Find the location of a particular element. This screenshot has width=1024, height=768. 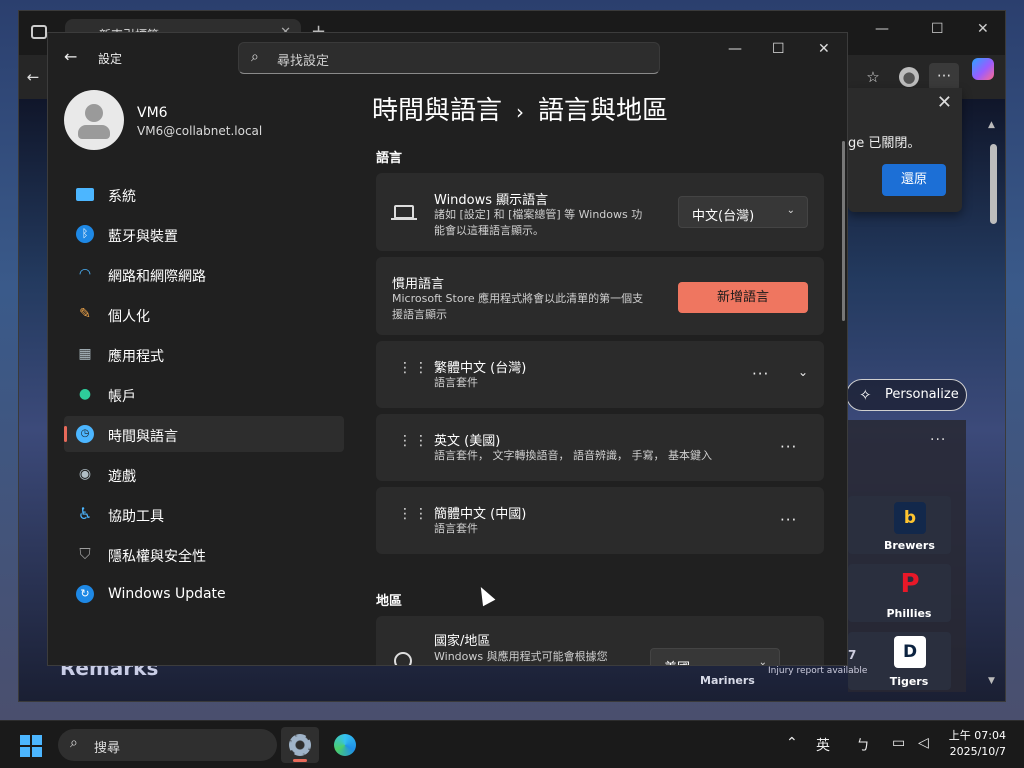

sidebar-item-accessibility: ♿ 協助工具 is located at coordinates (204, 514).